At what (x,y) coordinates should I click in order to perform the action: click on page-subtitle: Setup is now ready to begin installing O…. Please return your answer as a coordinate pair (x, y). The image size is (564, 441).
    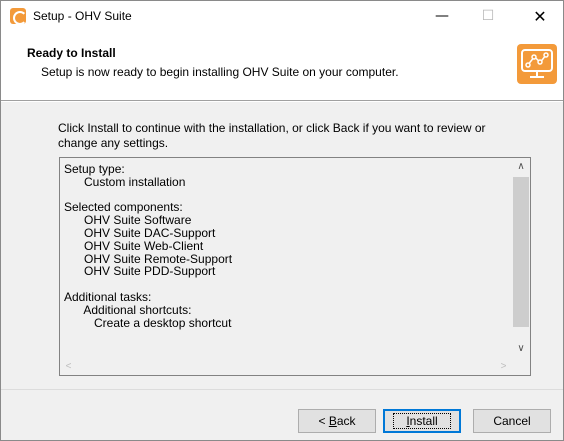
    Looking at the image, I should click on (220, 72).